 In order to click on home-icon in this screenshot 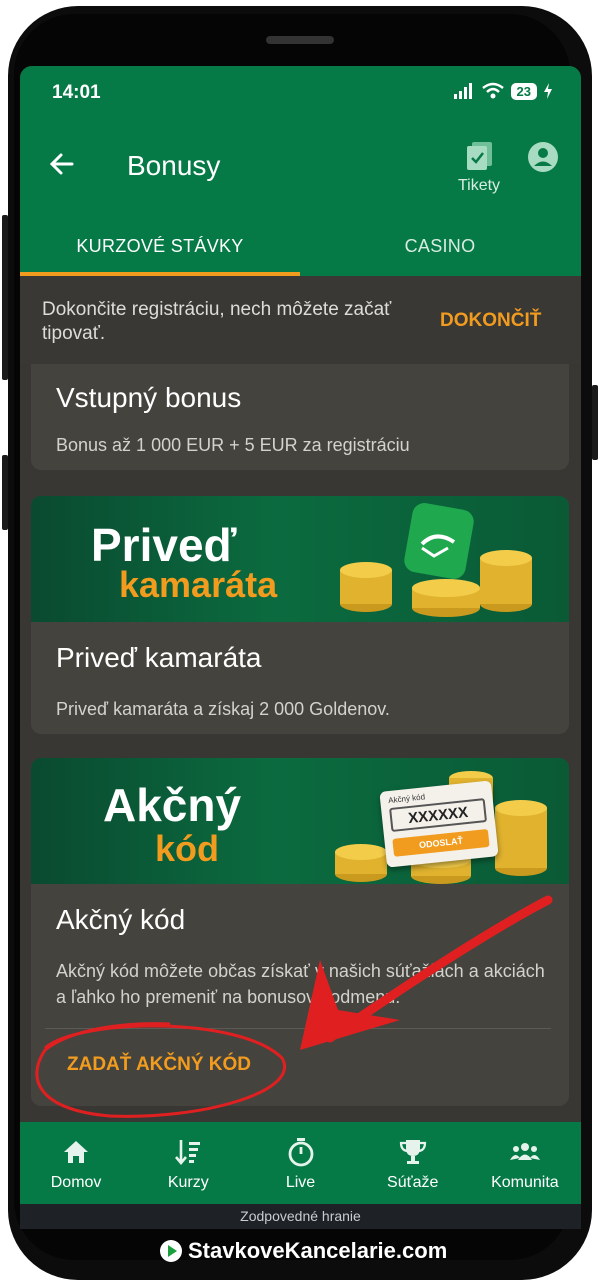, I will do `click(76, 1152)`.